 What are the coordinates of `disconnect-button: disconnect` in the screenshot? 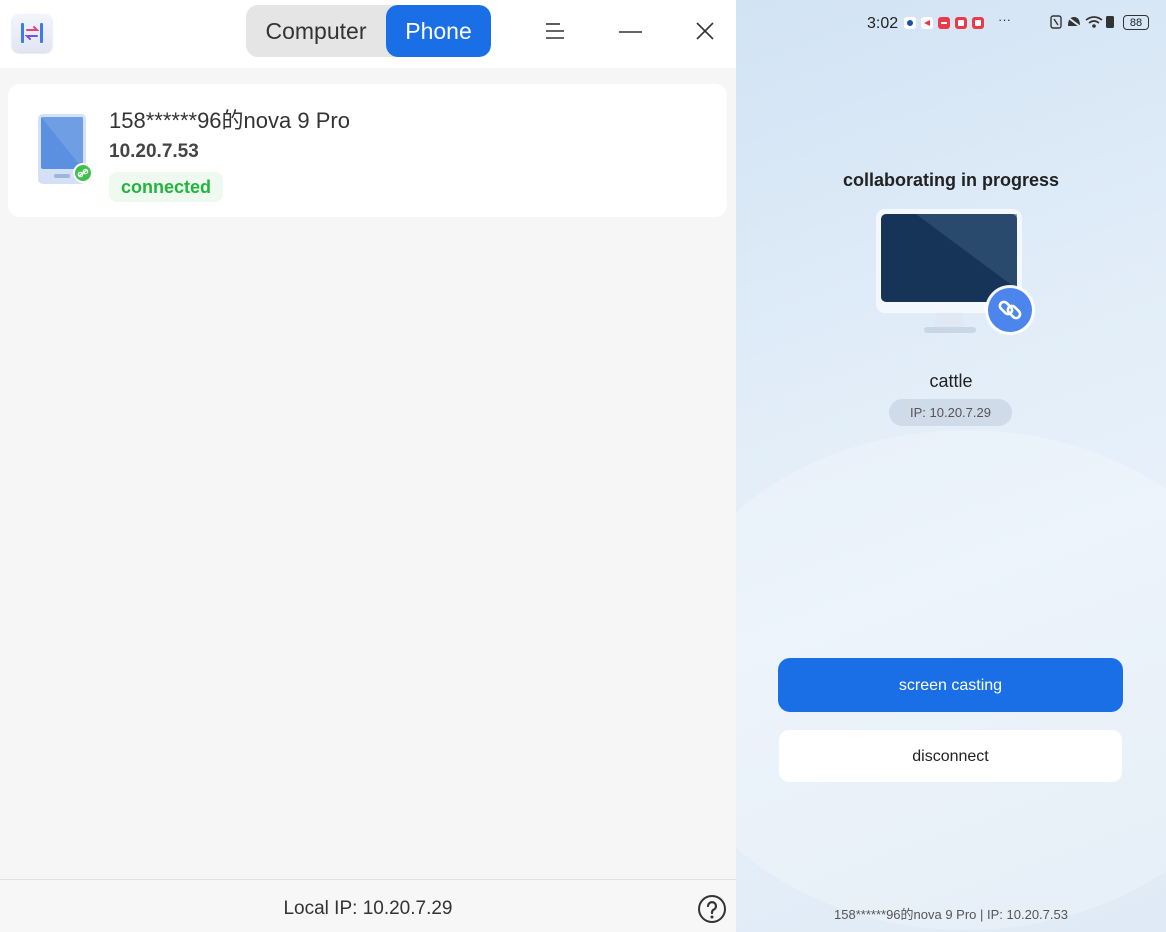 It's located at (950, 756).